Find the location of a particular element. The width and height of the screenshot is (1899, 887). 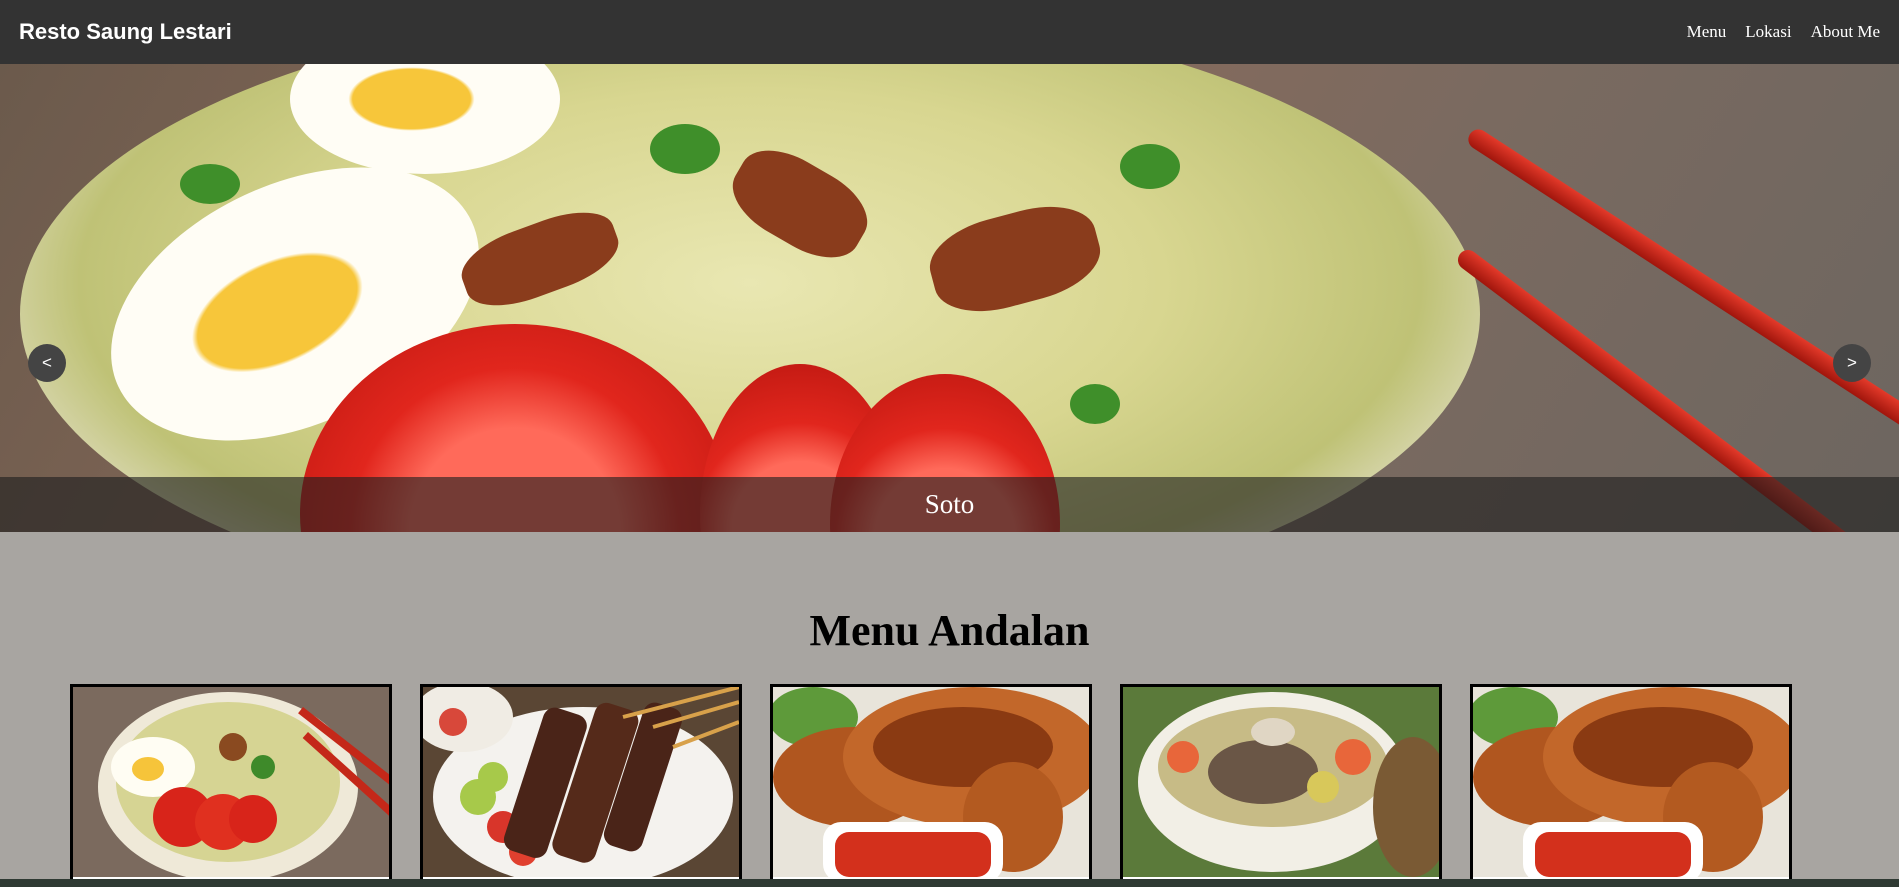

carousel-next-button: > is located at coordinates (1852, 363).